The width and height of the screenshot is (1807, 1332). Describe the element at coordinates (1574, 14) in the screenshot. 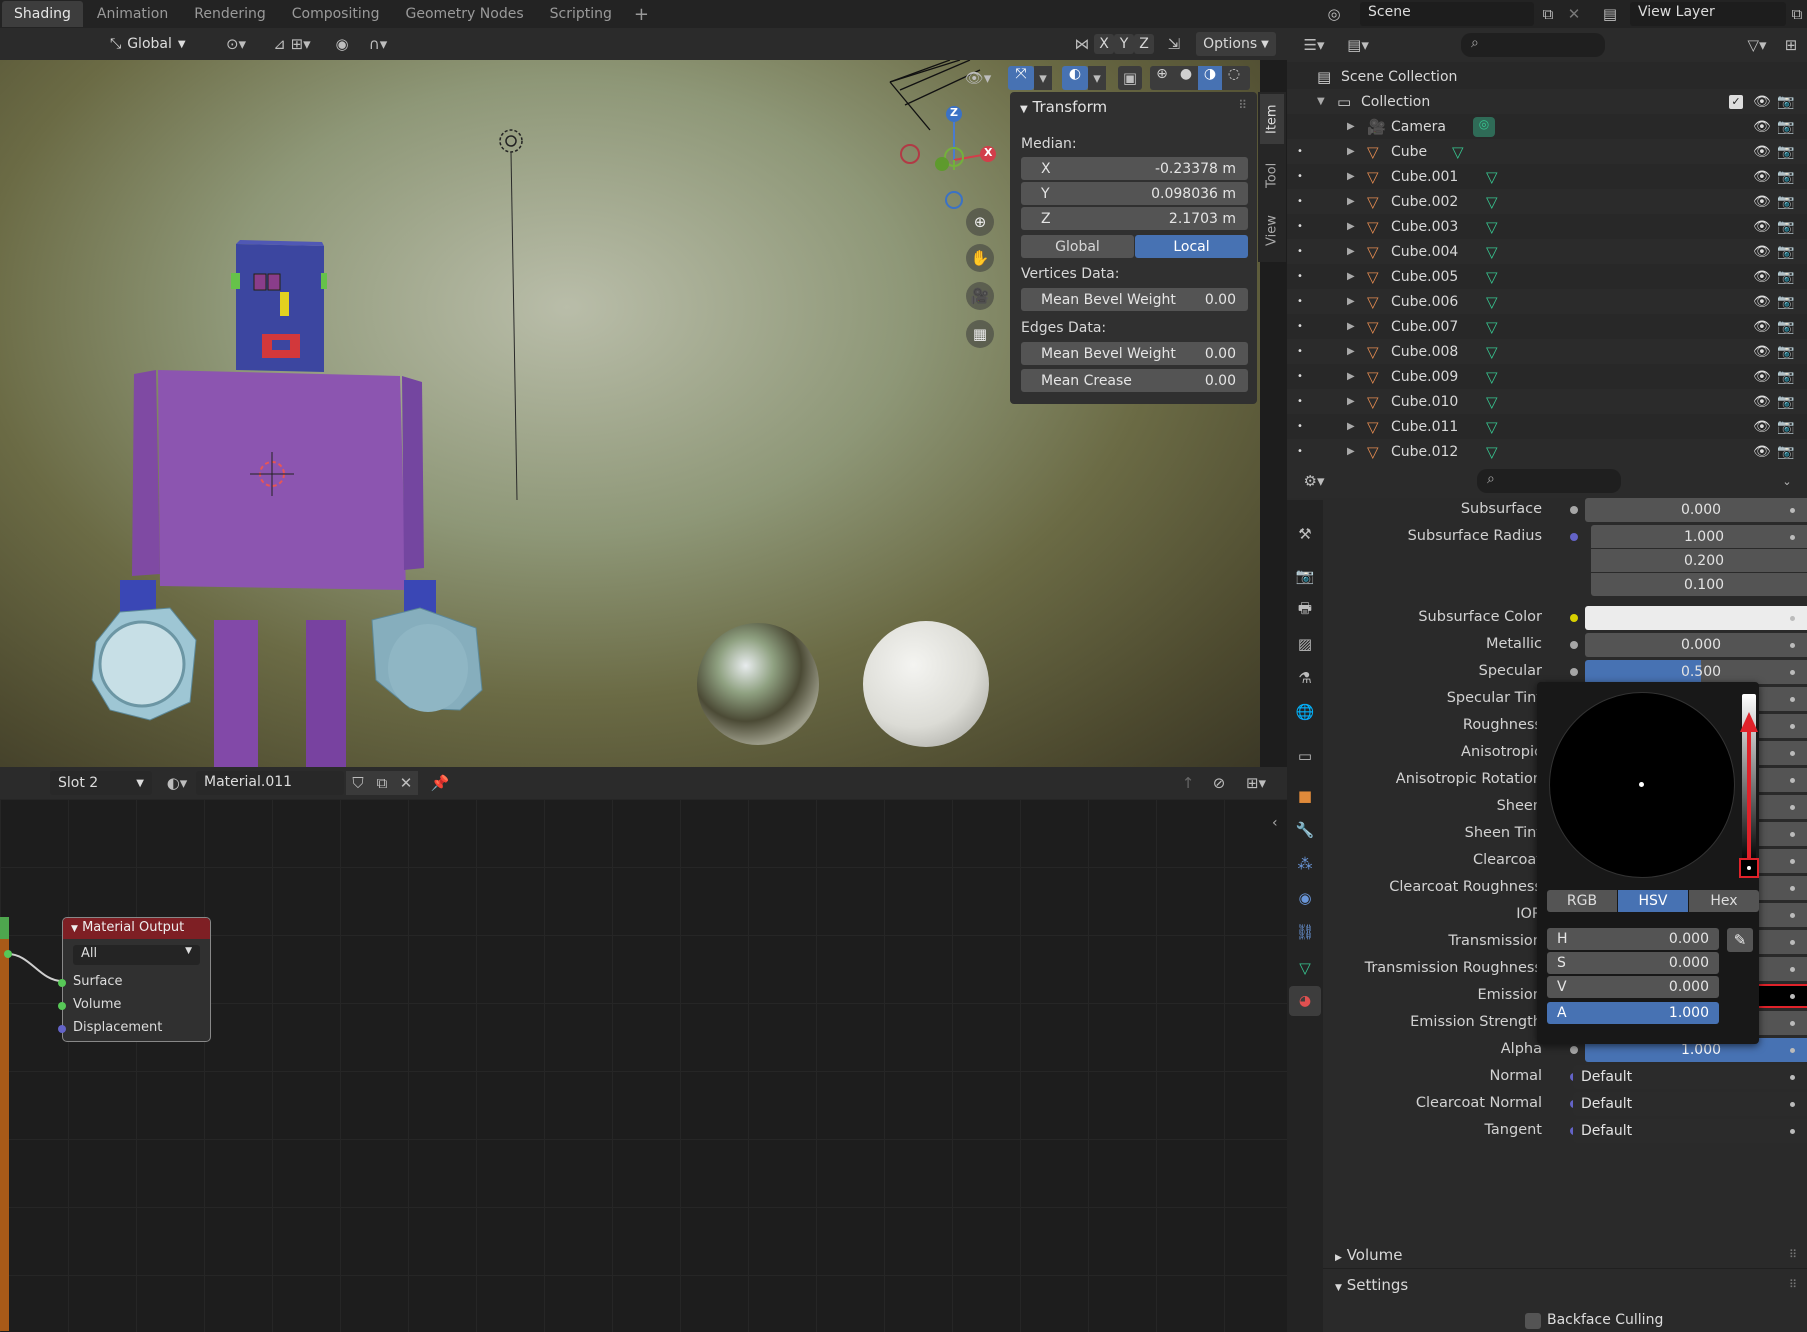

I see `delete-scene-icon: ✕` at that location.